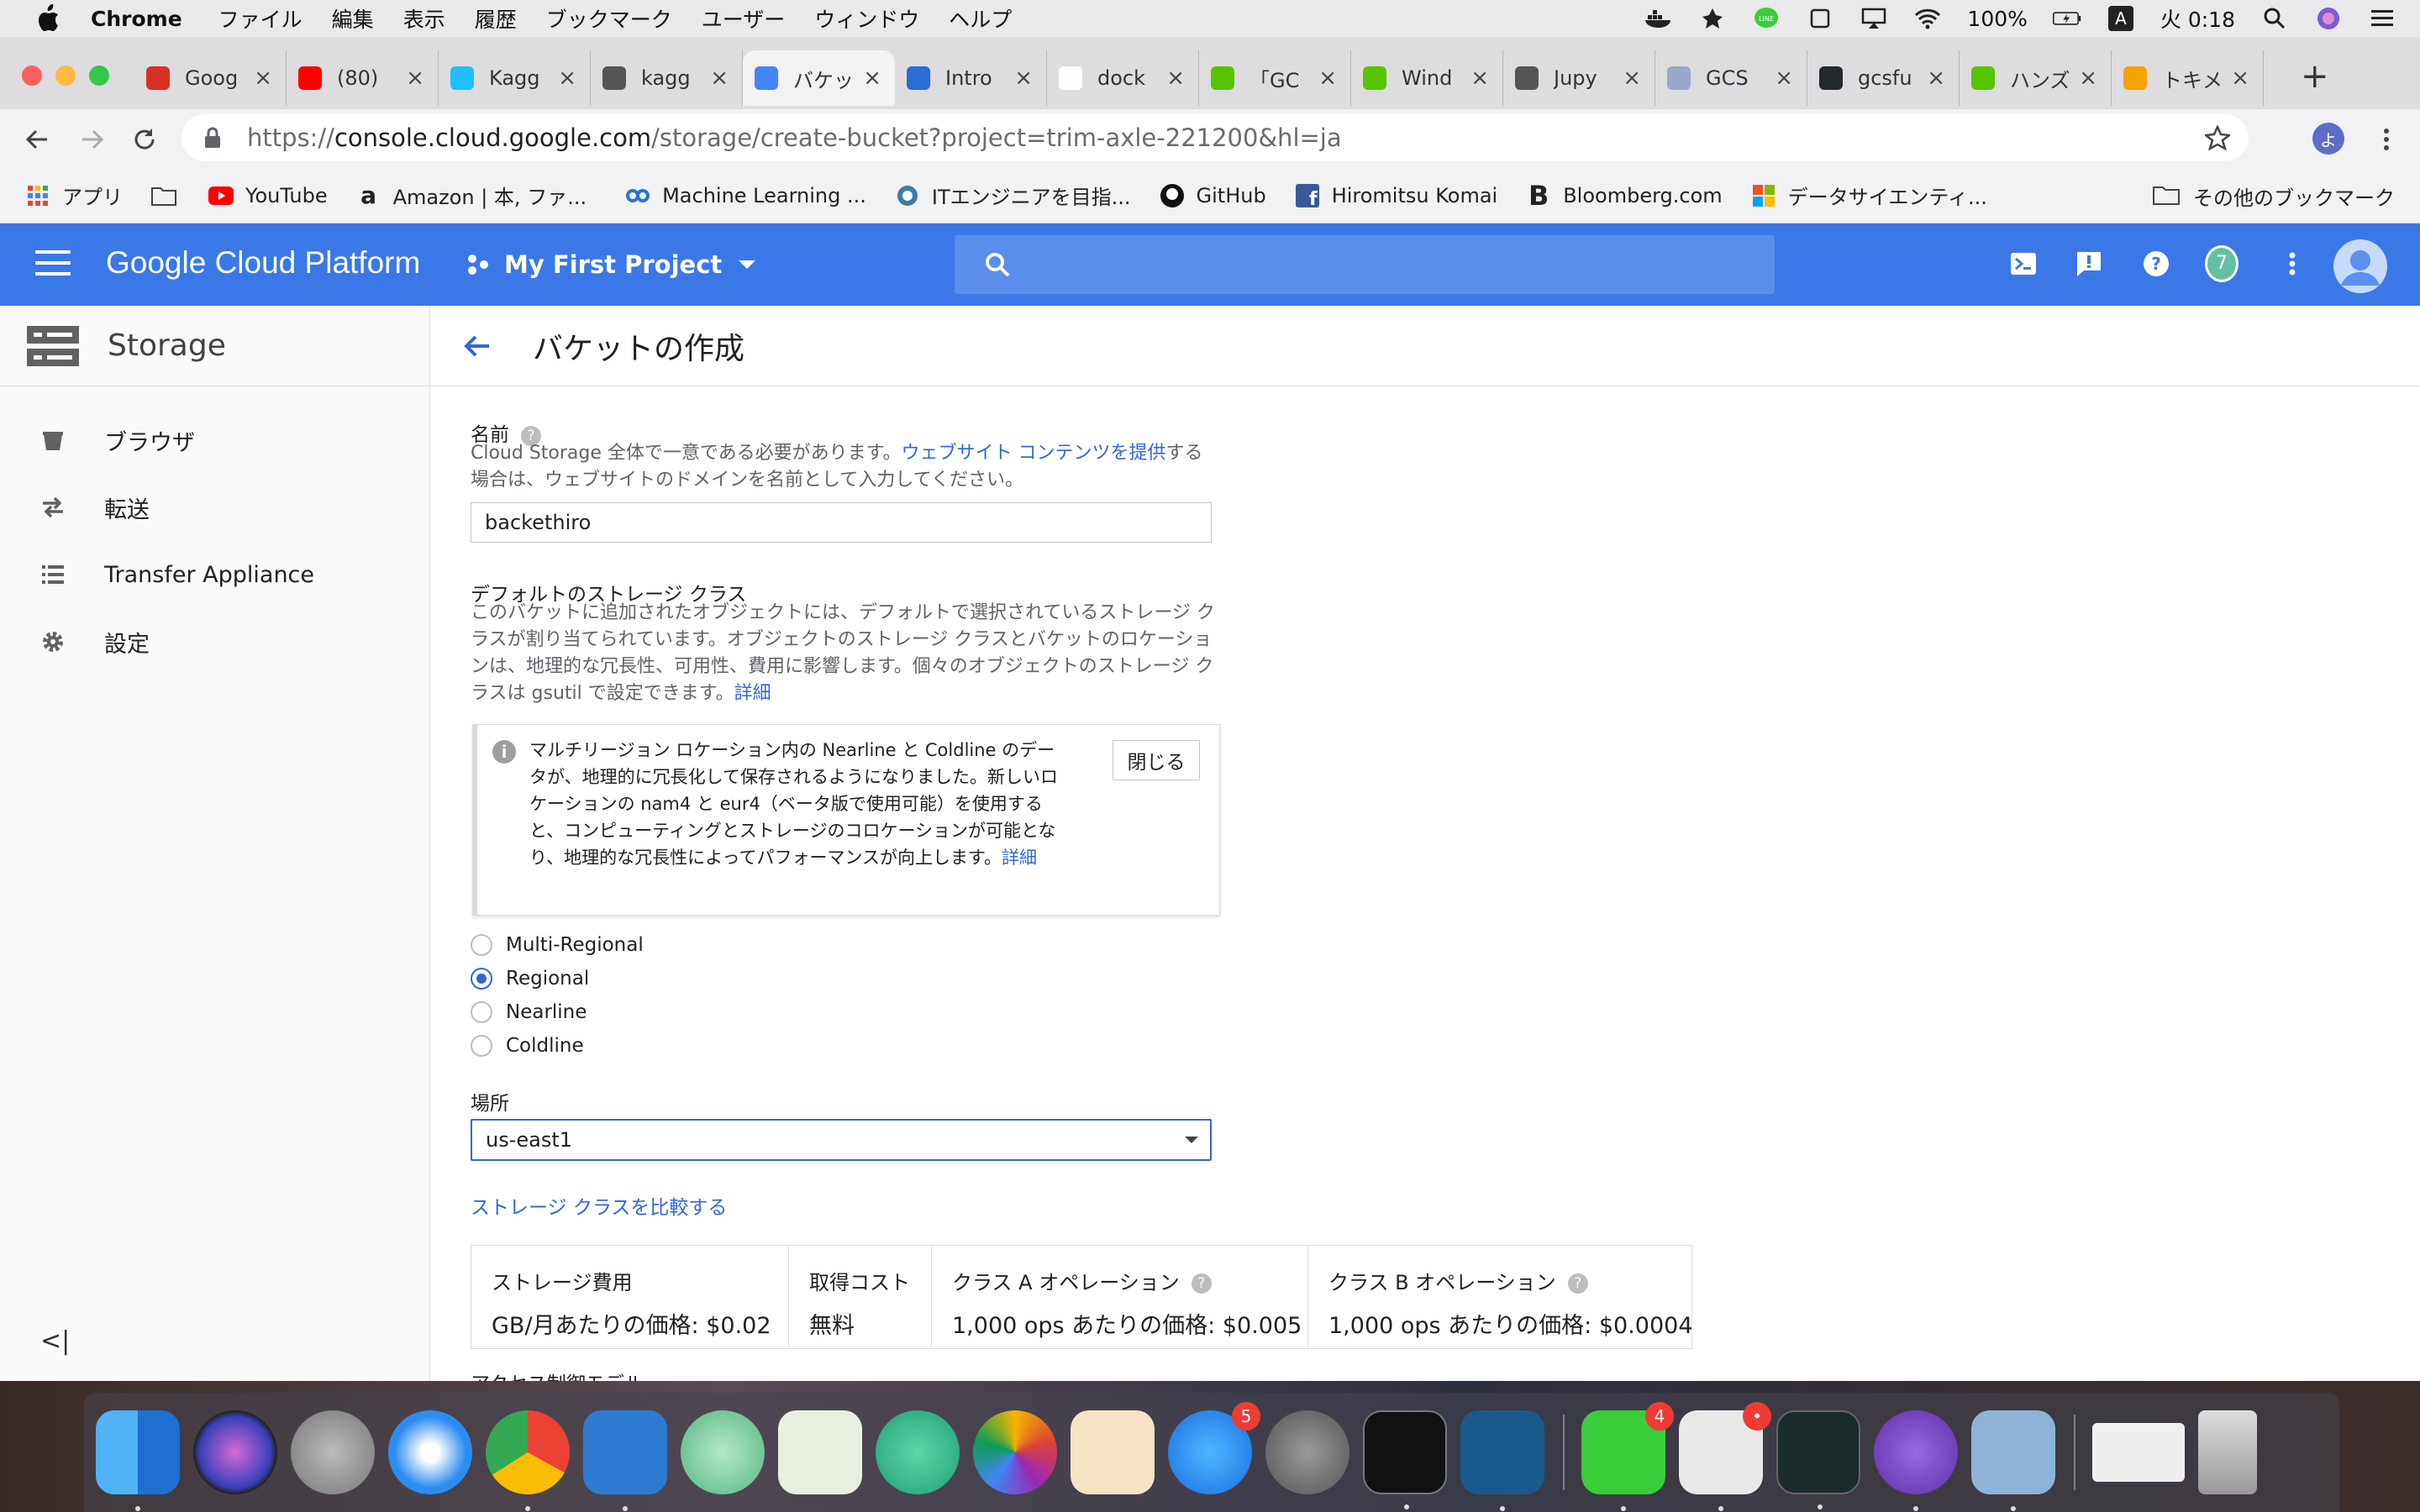 The image size is (2420, 1512). What do you see at coordinates (55, 1341) in the screenshot?
I see `collapse-nav-button: <|` at bounding box center [55, 1341].